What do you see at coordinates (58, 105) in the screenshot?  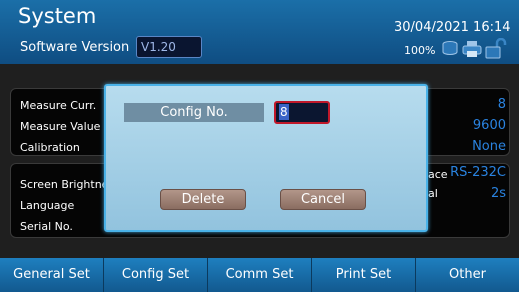 I see `measure-curr-label: Measure Curr.` at bounding box center [58, 105].